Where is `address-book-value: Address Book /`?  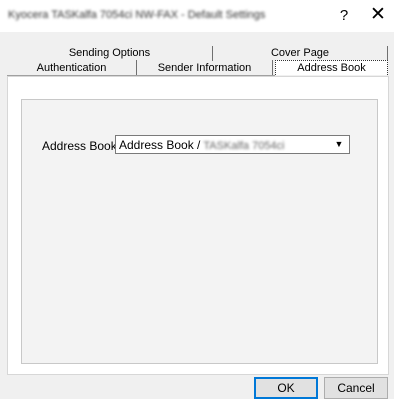
address-book-value: Address Book / is located at coordinates (160, 145).